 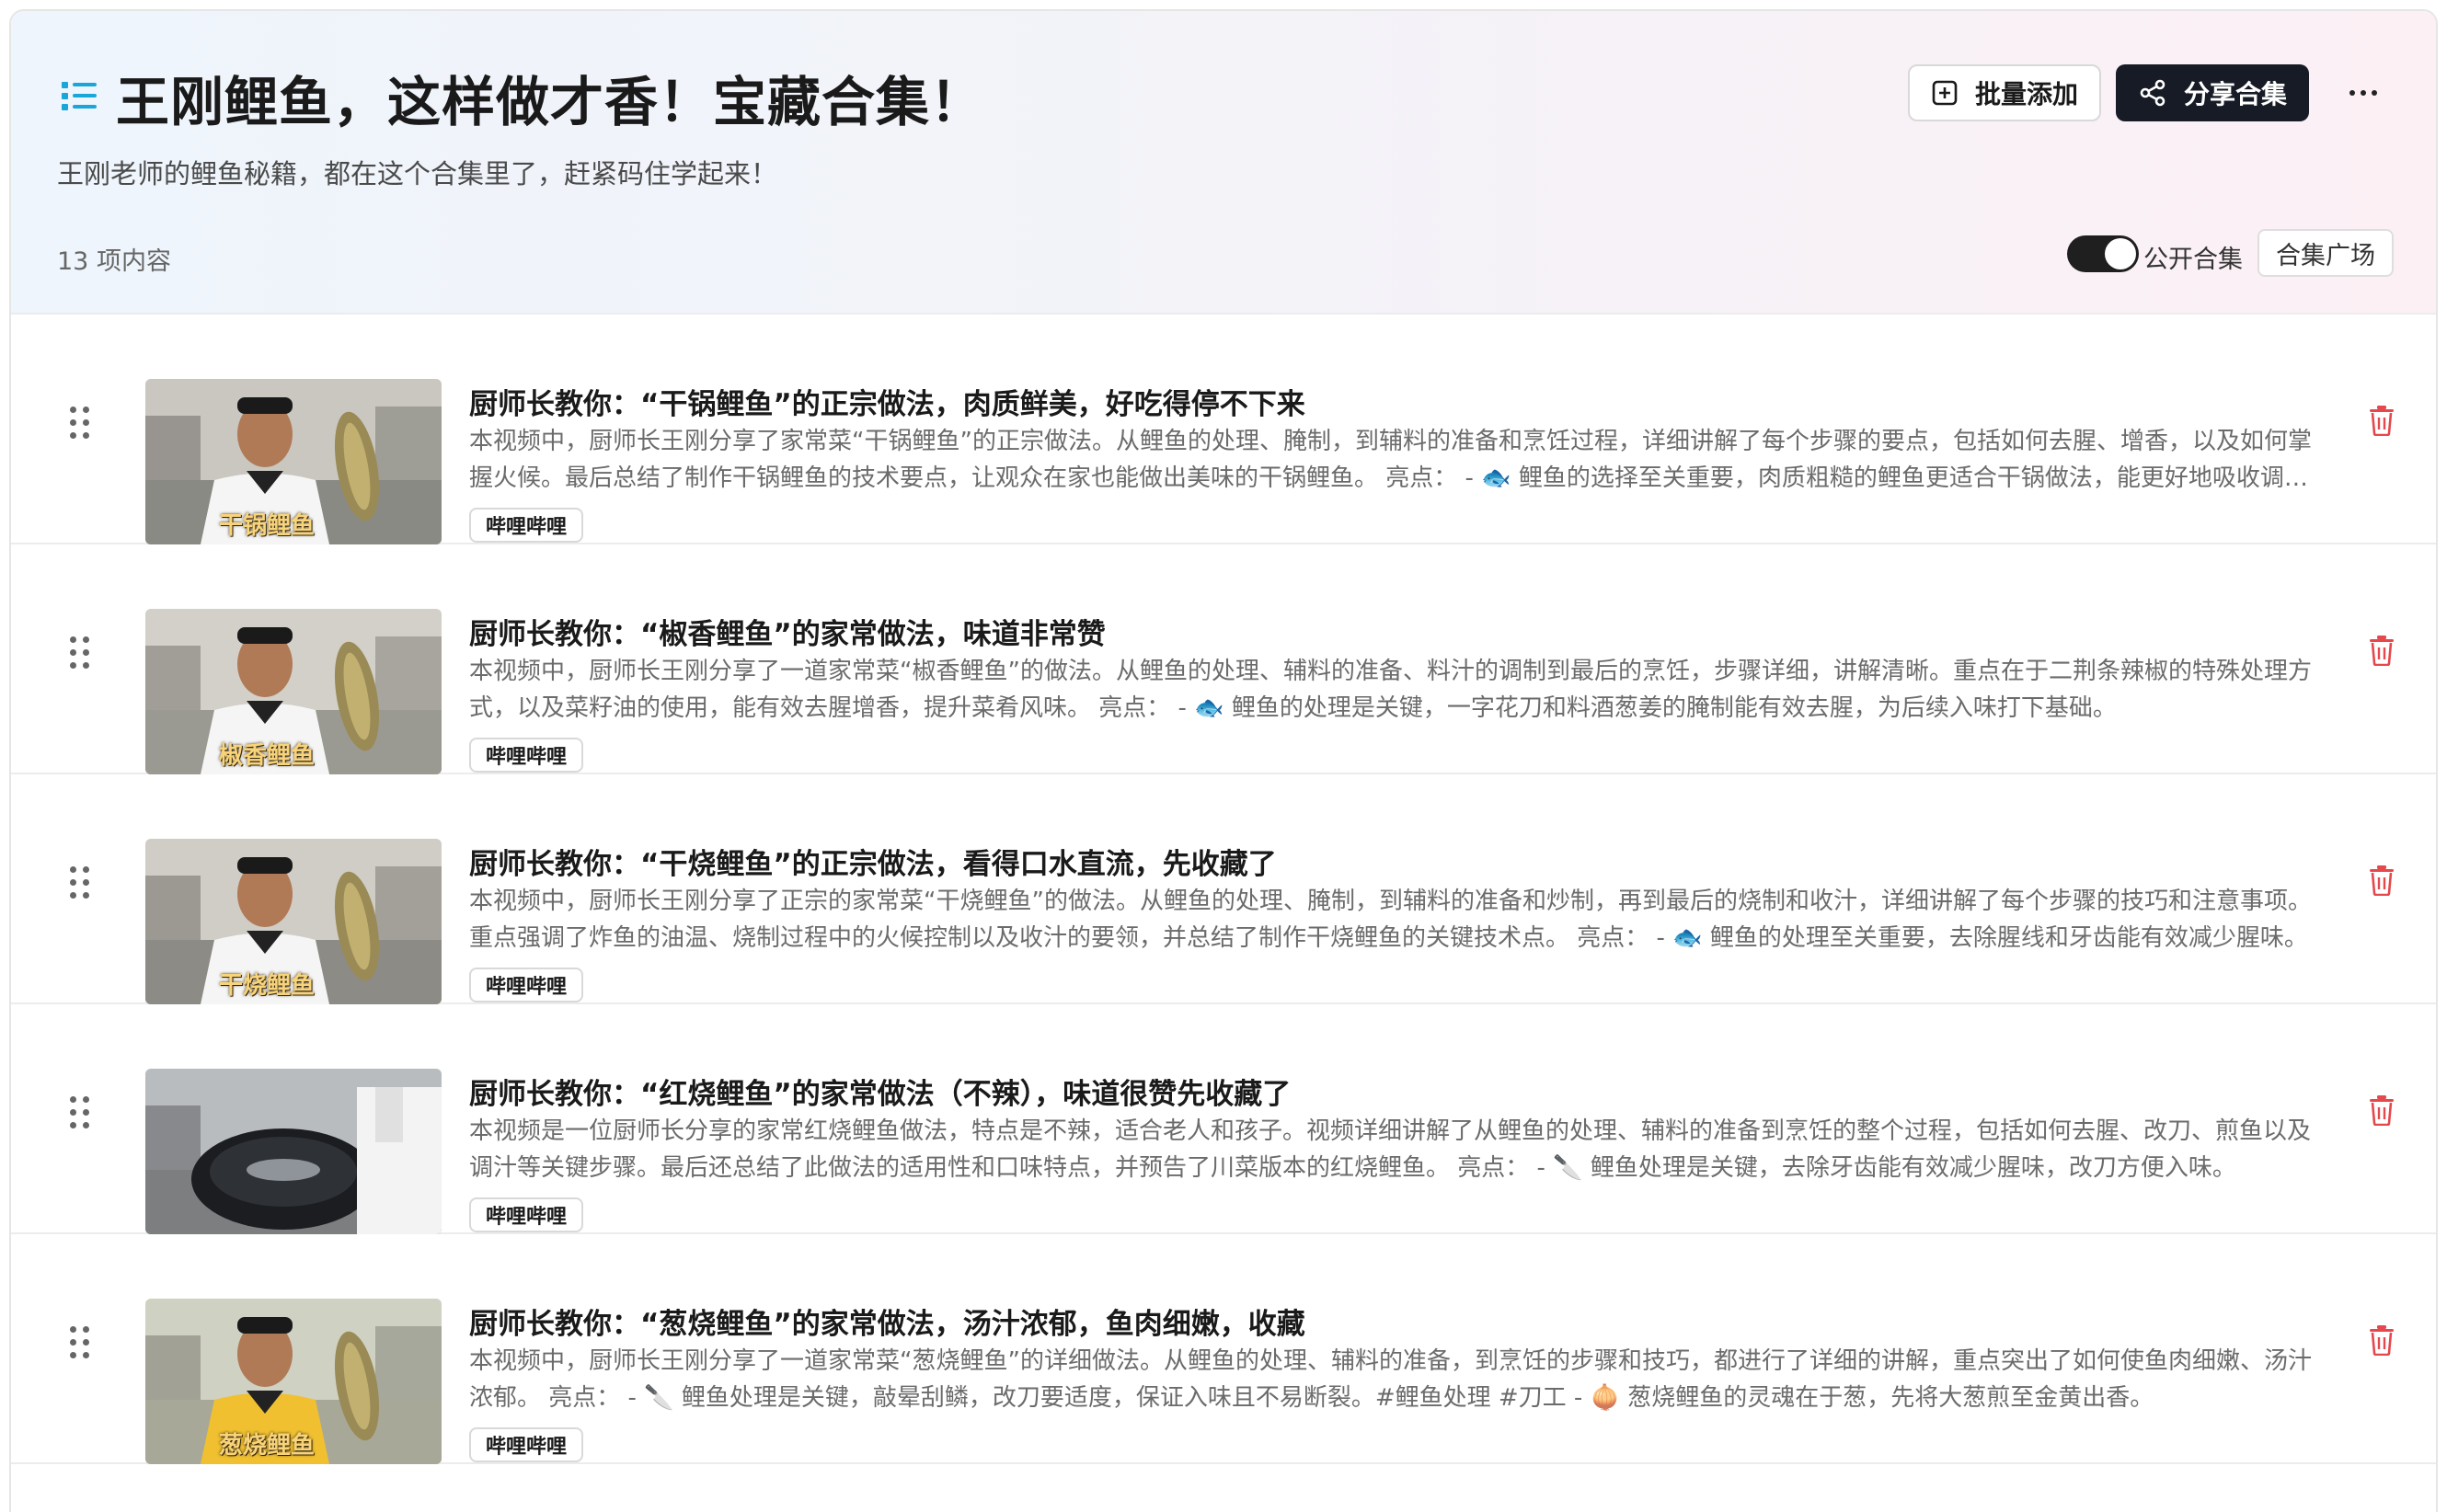 What do you see at coordinates (293, 1381) in the screenshot?
I see `video-thumbnail: 葱烧鲤鱼` at bounding box center [293, 1381].